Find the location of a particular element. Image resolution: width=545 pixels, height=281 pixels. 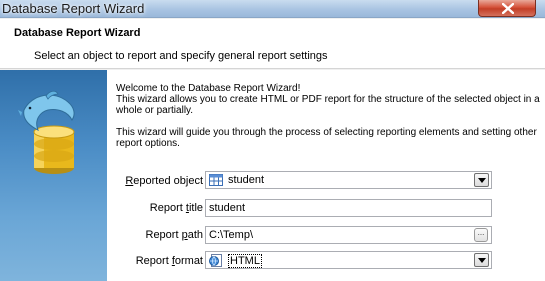

close-button is located at coordinates (507, 8).